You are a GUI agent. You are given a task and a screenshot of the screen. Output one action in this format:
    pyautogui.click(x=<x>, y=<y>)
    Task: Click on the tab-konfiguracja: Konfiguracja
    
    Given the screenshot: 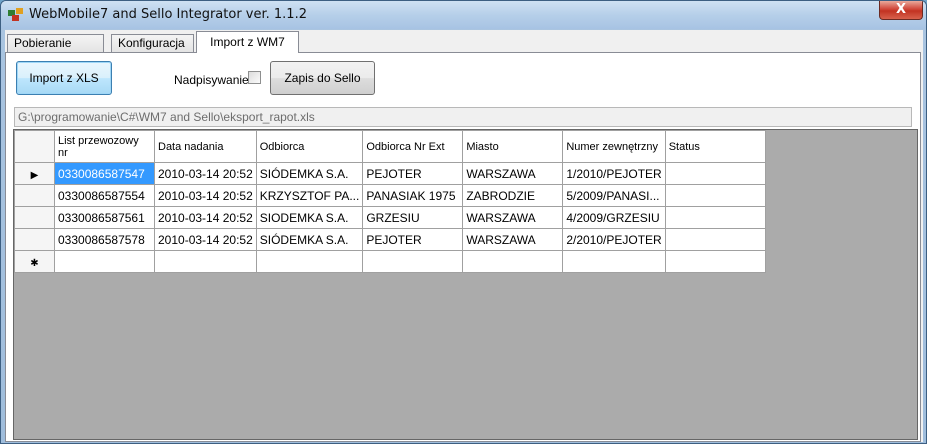 What is the action you would take?
    pyautogui.click(x=152, y=43)
    